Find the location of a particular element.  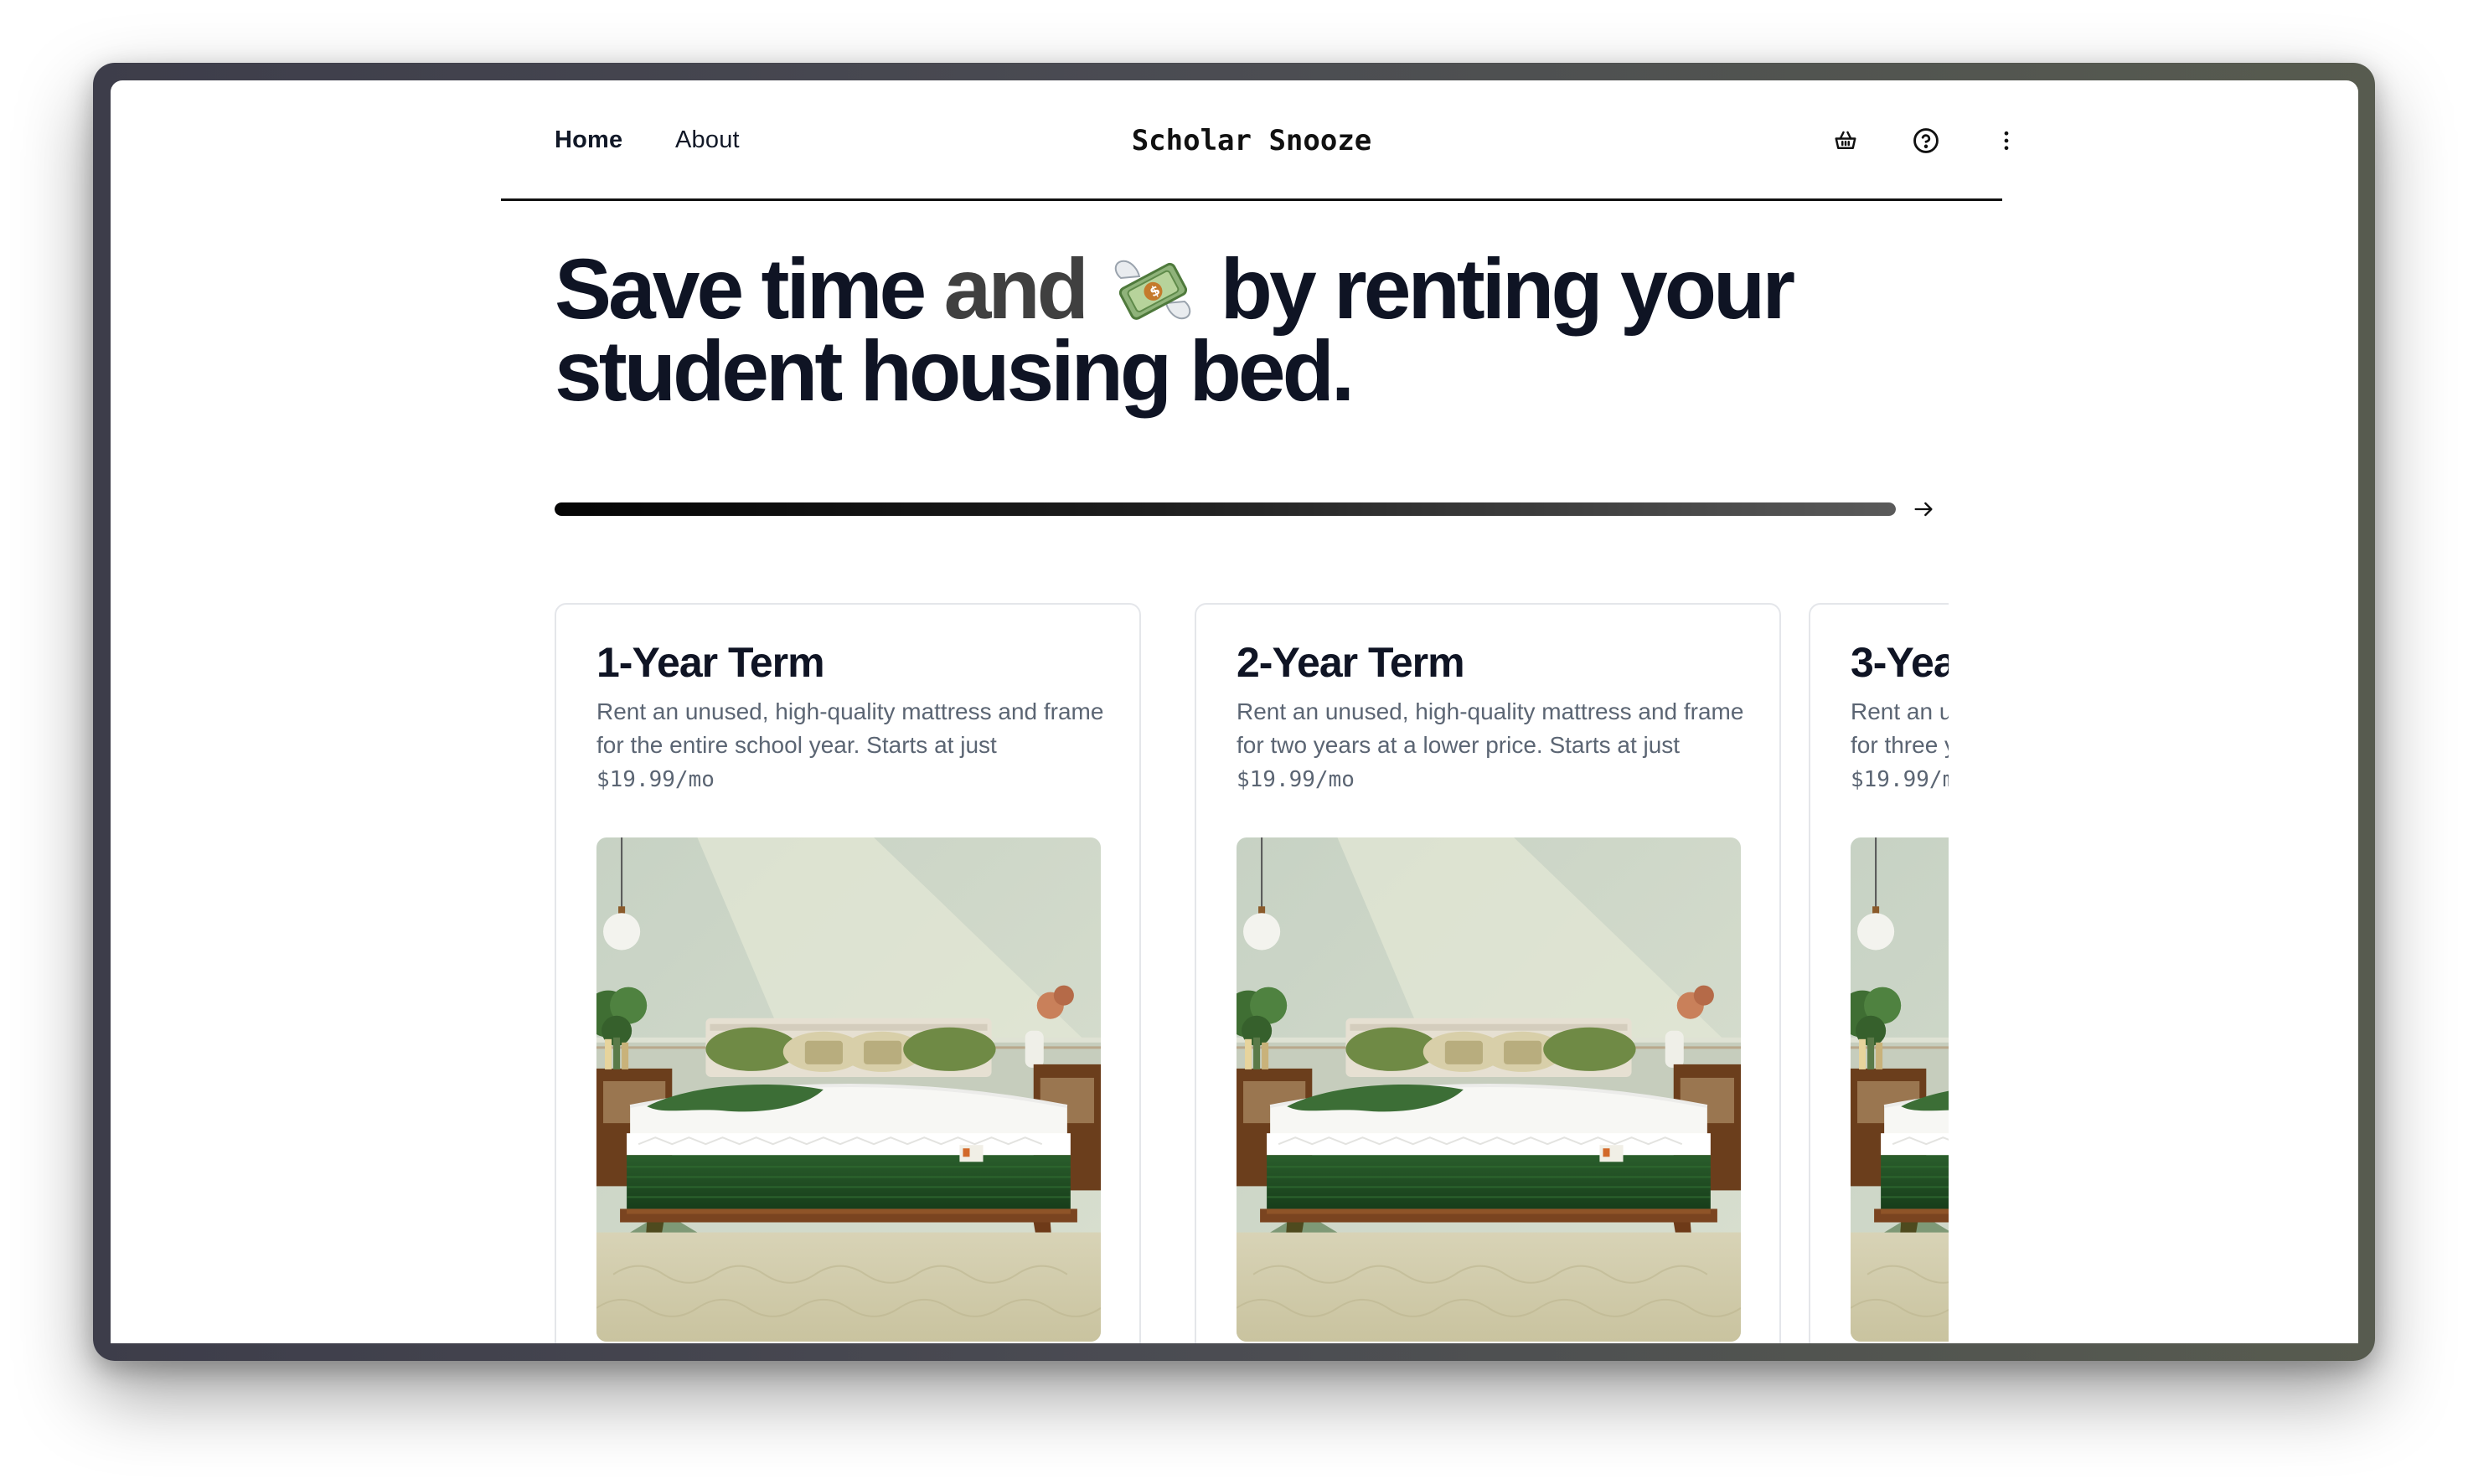

arrow-right-icon is located at coordinates (1924, 509).